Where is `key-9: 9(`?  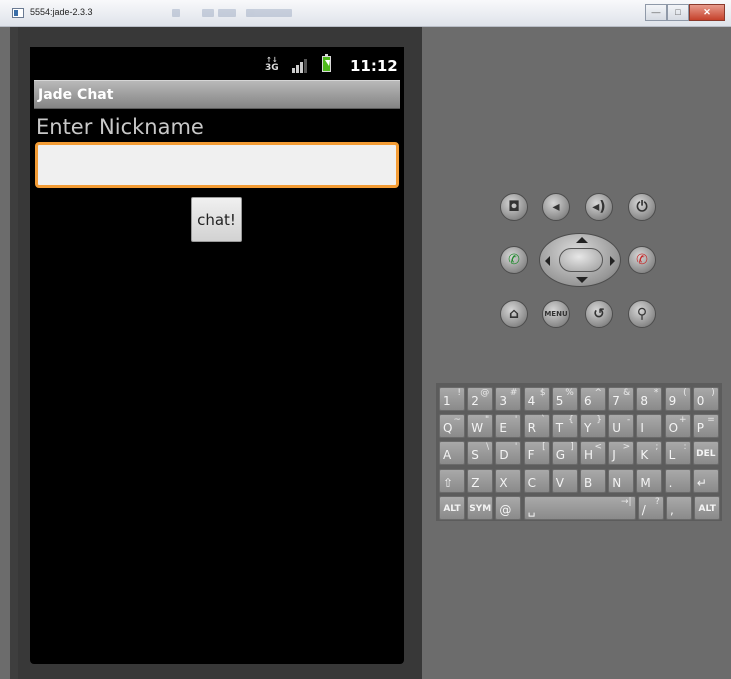 key-9: 9( is located at coordinates (677, 399).